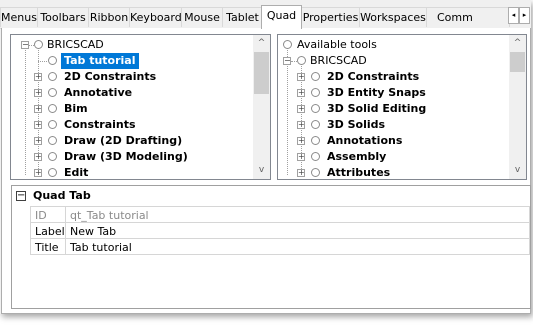 The image size is (533, 326). Describe the element at coordinates (393, 93) in the screenshot. I see `tree-node: + 3D Entity Snaps` at that location.